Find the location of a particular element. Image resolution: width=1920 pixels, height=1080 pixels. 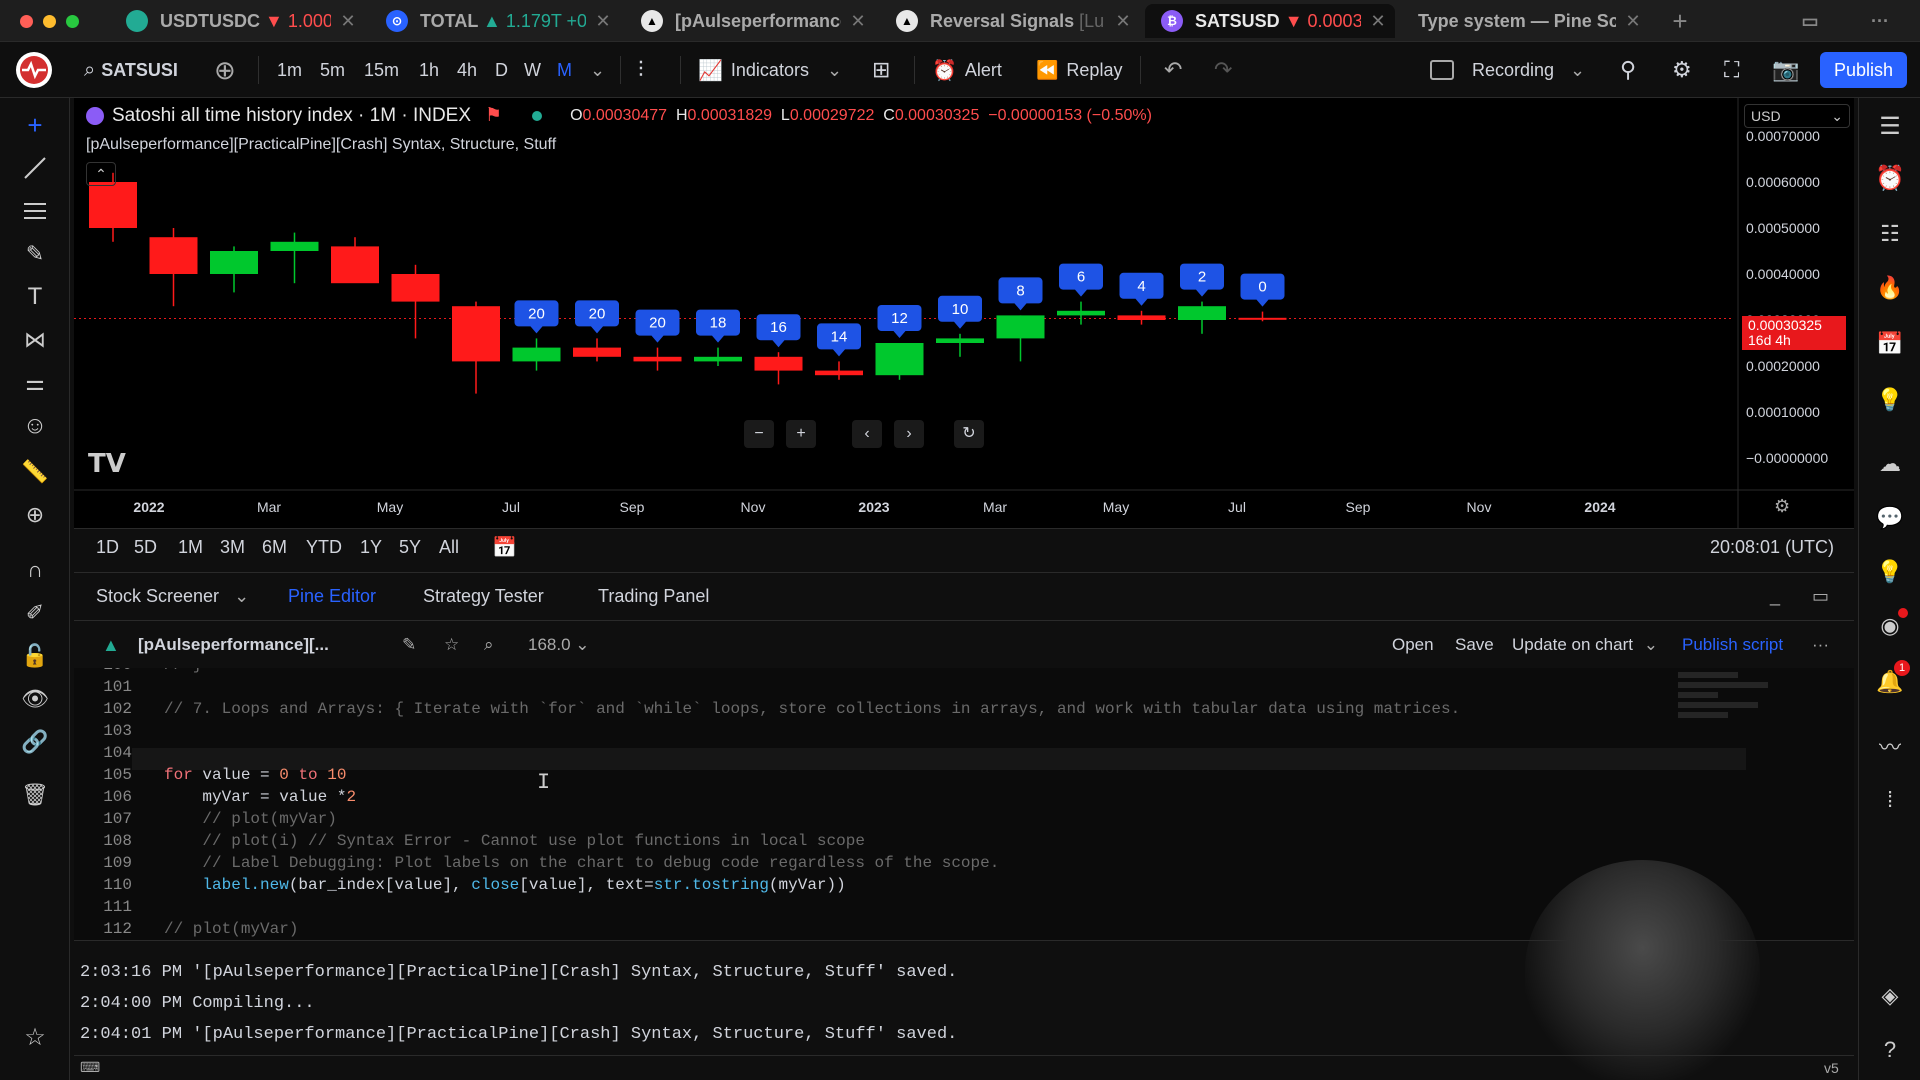

pencil-icon: ✎ is located at coordinates (409, 645).